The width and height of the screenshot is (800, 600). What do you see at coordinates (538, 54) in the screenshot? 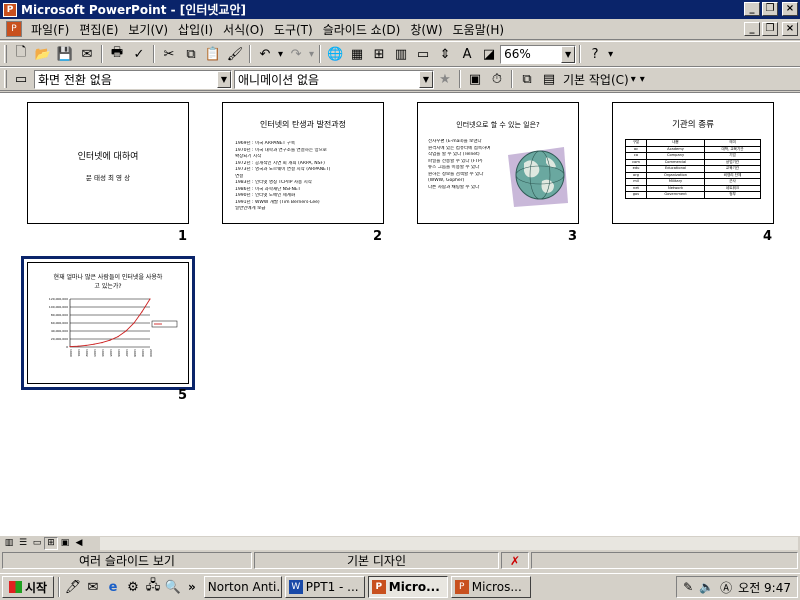
I see `zoom-select: 66% ▼` at bounding box center [538, 54].